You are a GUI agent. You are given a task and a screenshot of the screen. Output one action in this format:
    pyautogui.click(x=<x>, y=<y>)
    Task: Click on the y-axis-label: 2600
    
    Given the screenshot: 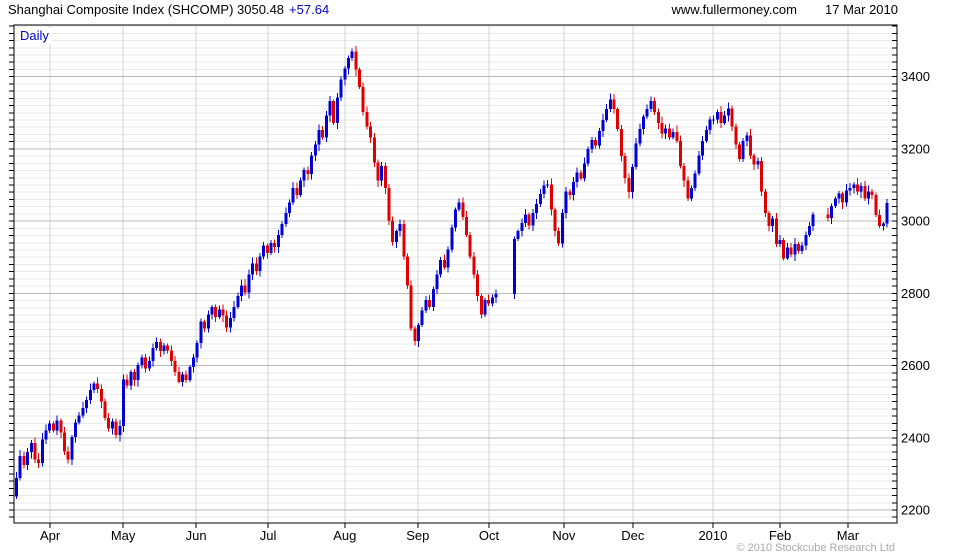 What is the action you would take?
    pyautogui.click(x=915, y=365)
    